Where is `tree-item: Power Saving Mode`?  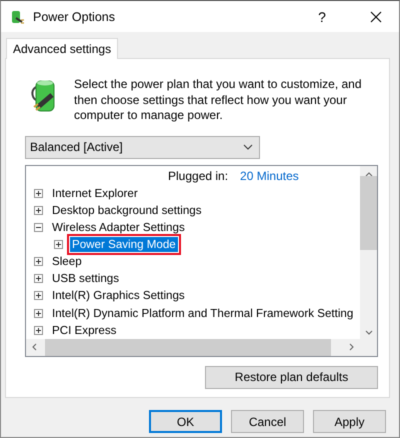
tree-item: Power Saving Mode is located at coordinates (124, 244).